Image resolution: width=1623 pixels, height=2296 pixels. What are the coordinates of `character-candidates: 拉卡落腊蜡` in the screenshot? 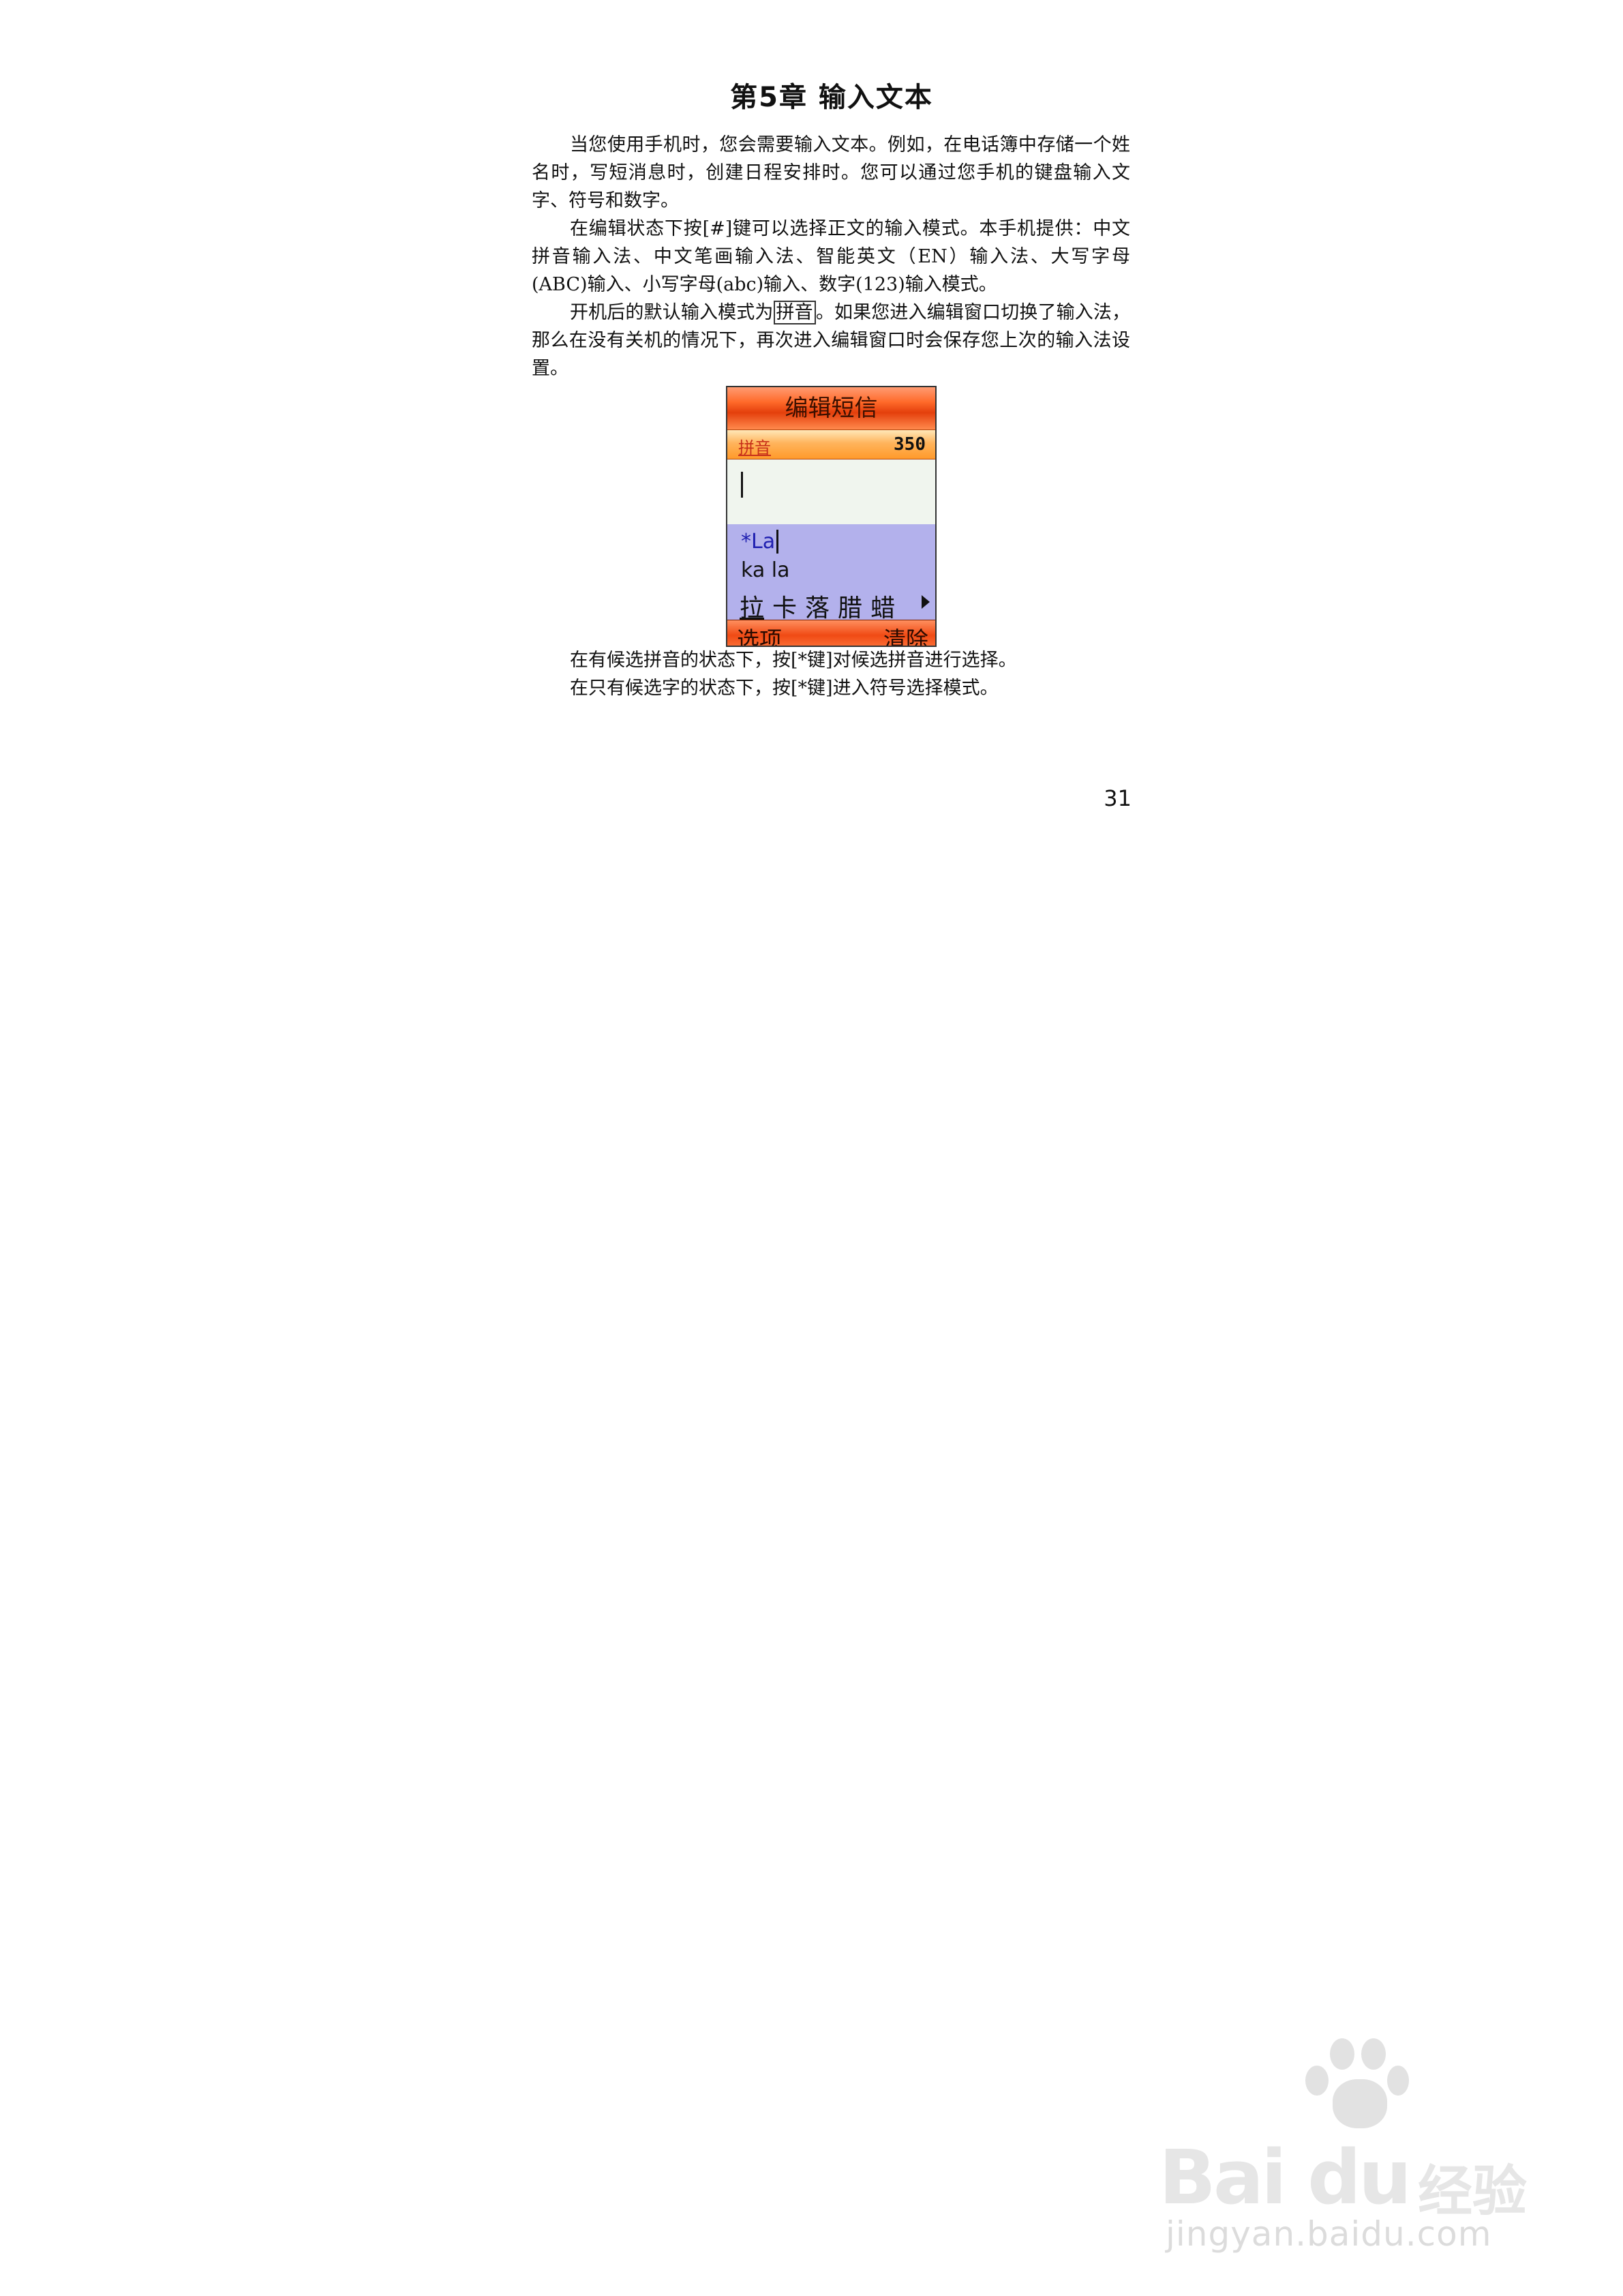 It's located at (822, 606).